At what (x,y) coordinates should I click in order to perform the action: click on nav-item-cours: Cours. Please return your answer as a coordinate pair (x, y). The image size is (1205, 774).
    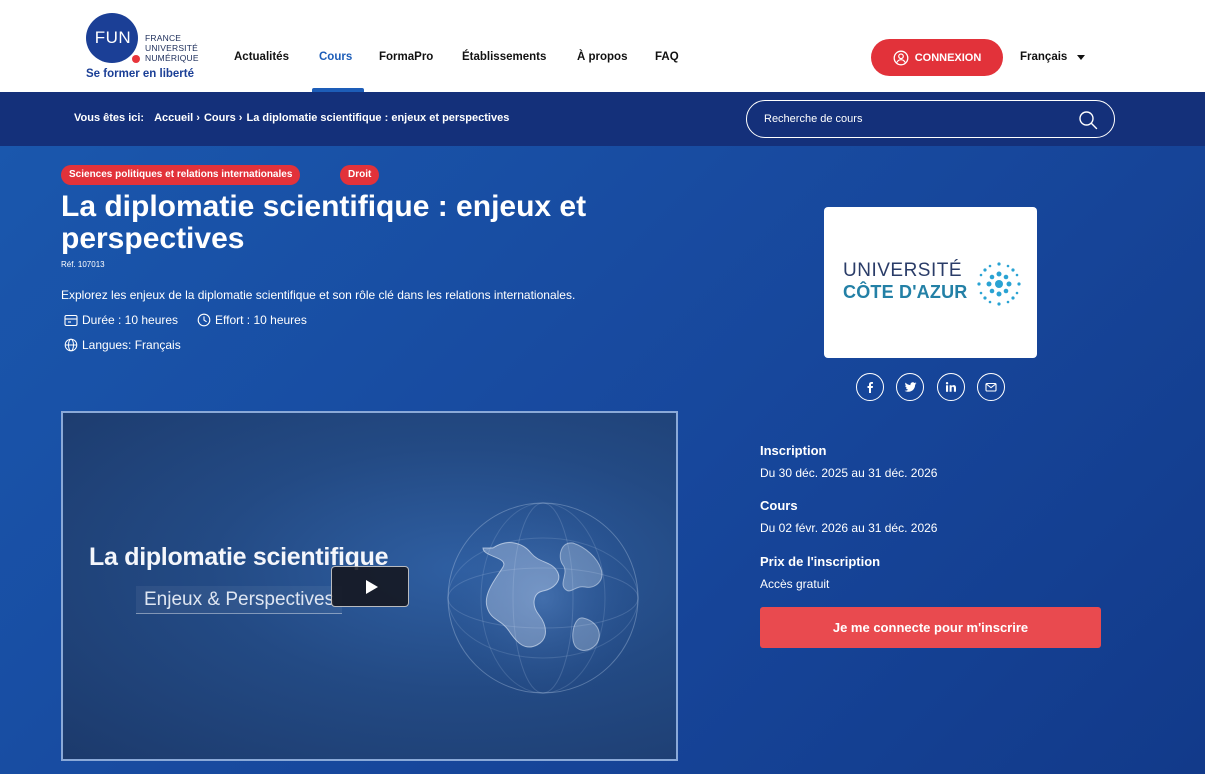
    Looking at the image, I should click on (335, 57).